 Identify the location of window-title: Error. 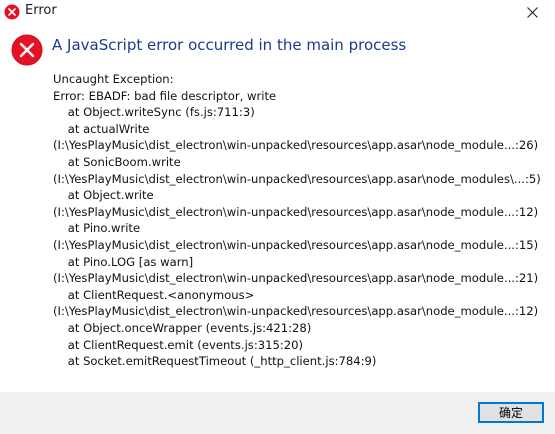
(41, 10).